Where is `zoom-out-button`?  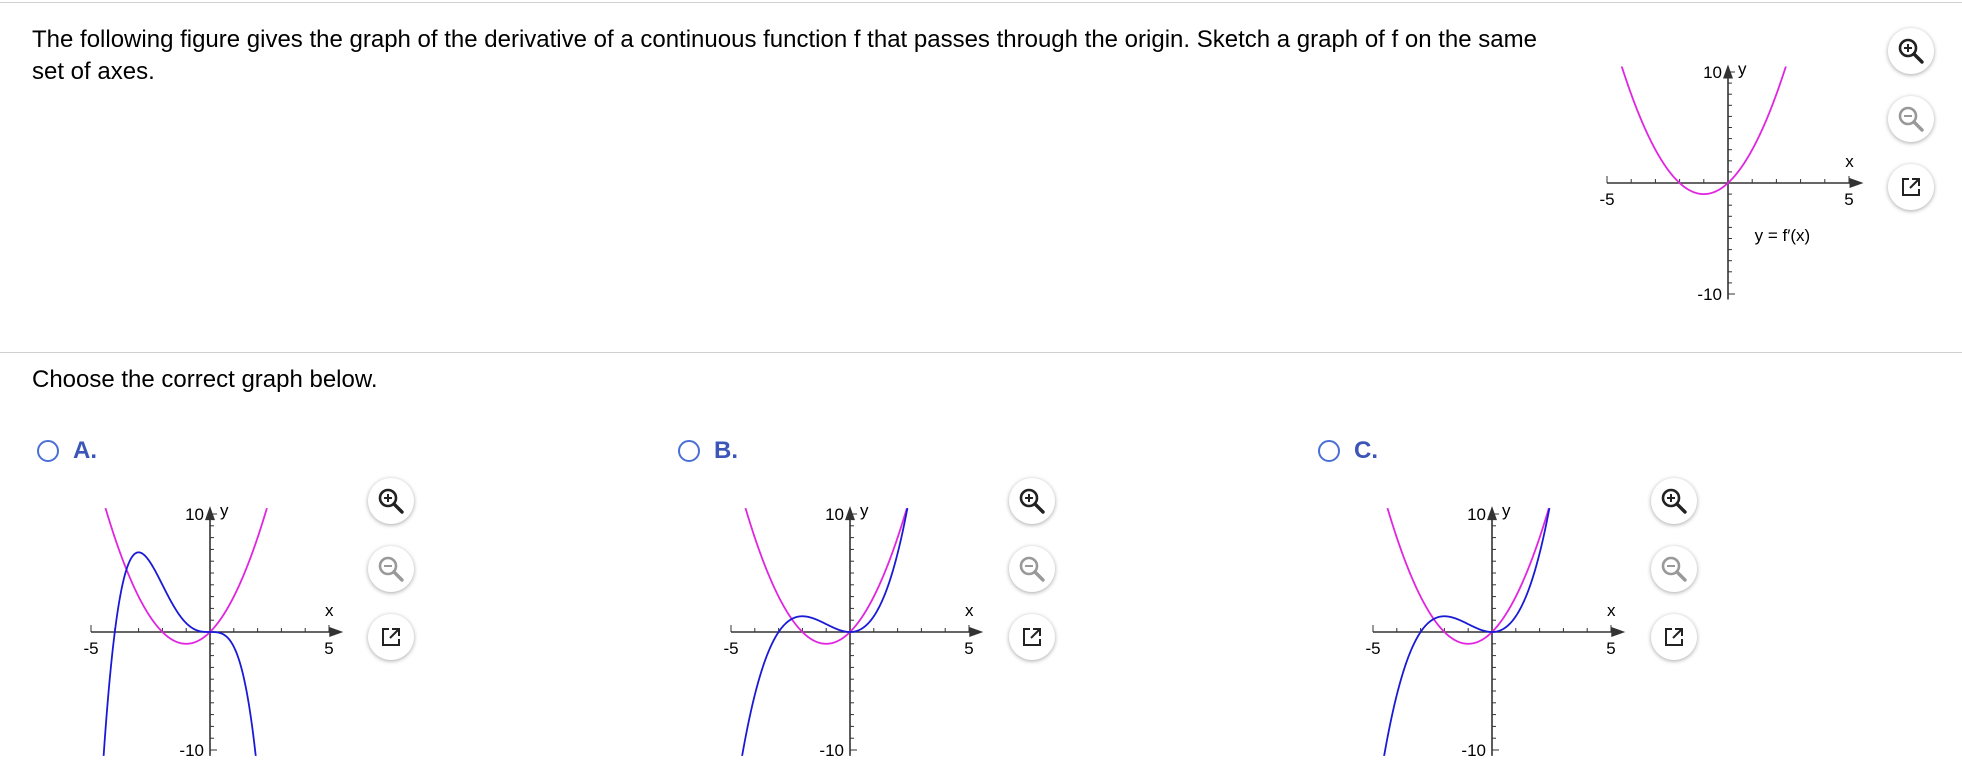
zoom-out-button is located at coordinates (1911, 119).